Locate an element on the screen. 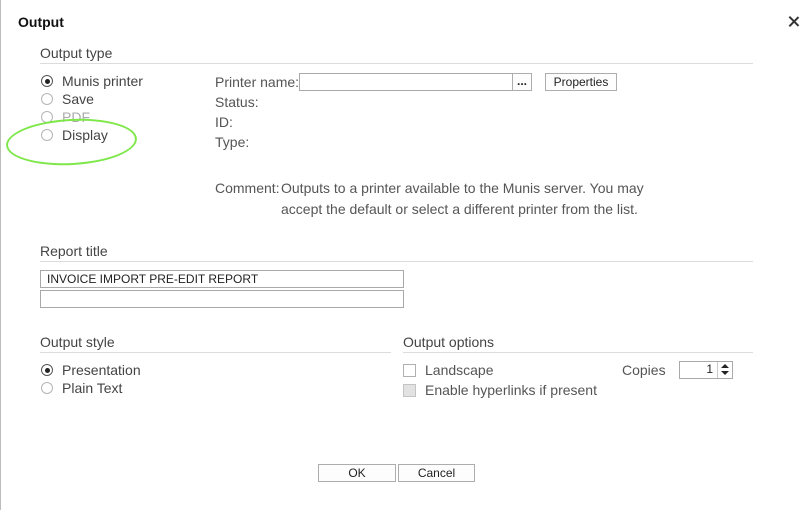 Image resolution: width=807 pixels, height=510 pixels. output-type-heading: Output type is located at coordinates (76, 53).